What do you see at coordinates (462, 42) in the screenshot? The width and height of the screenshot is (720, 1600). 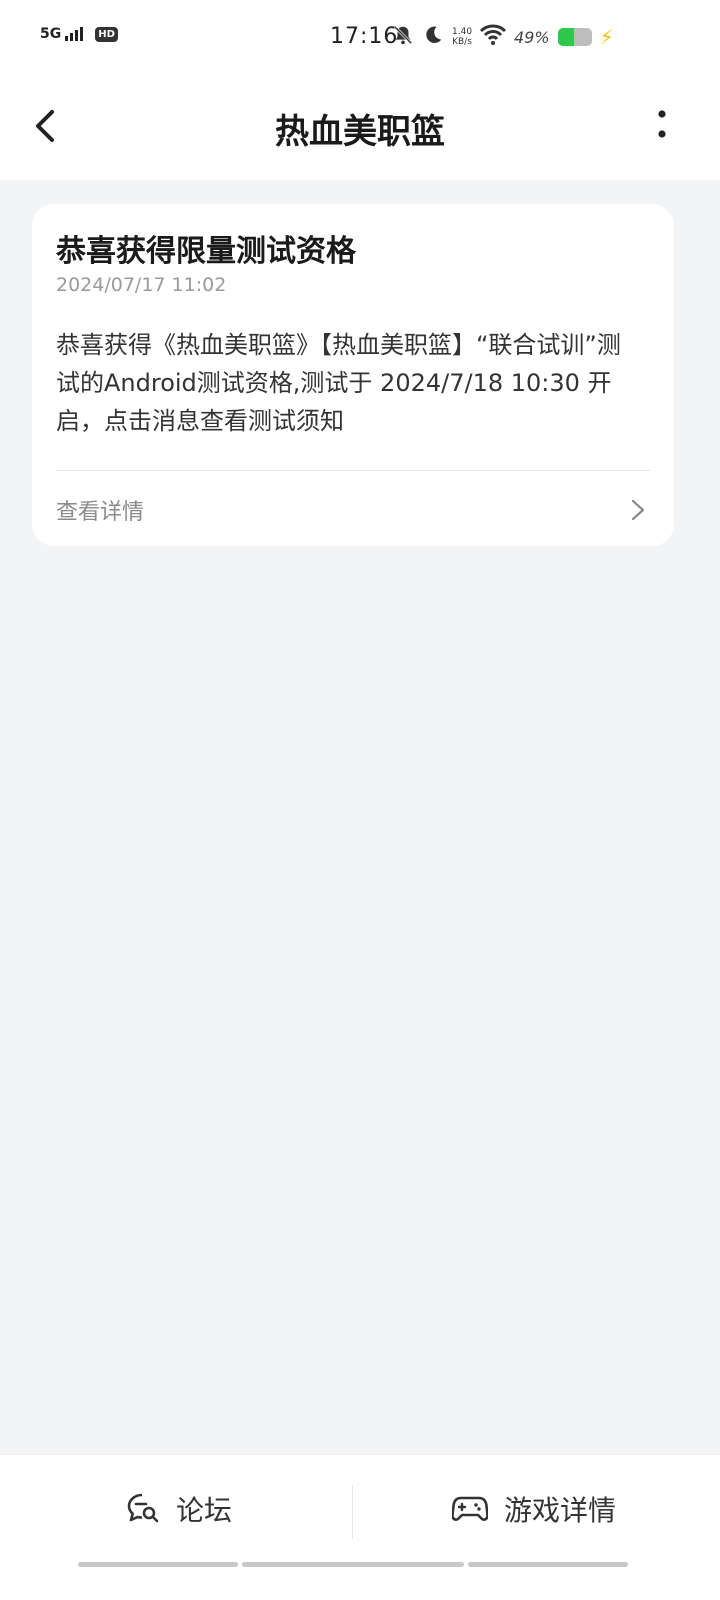 I see `speed-unit: KB/s` at bounding box center [462, 42].